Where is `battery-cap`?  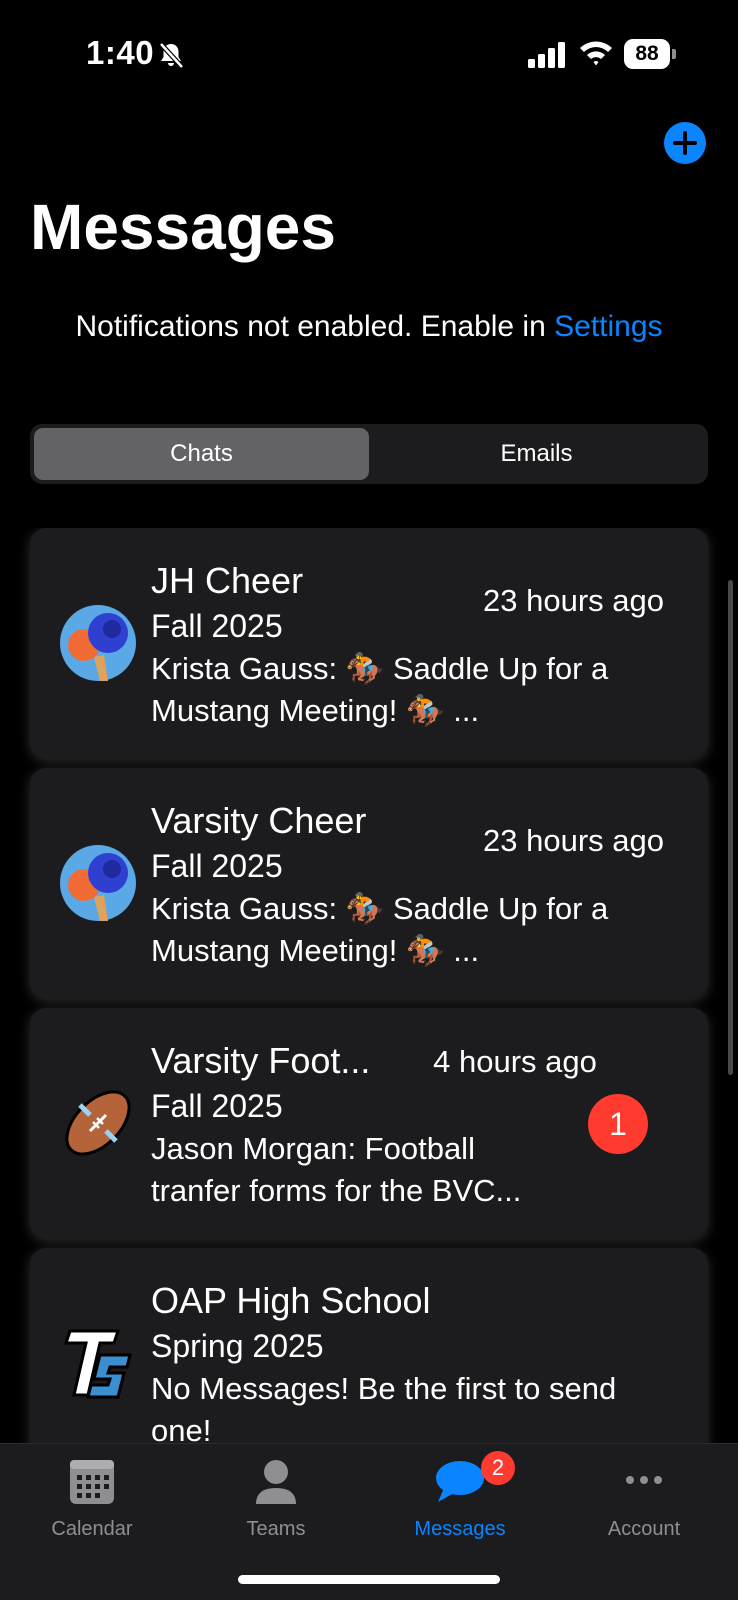
battery-cap is located at coordinates (674, 54).